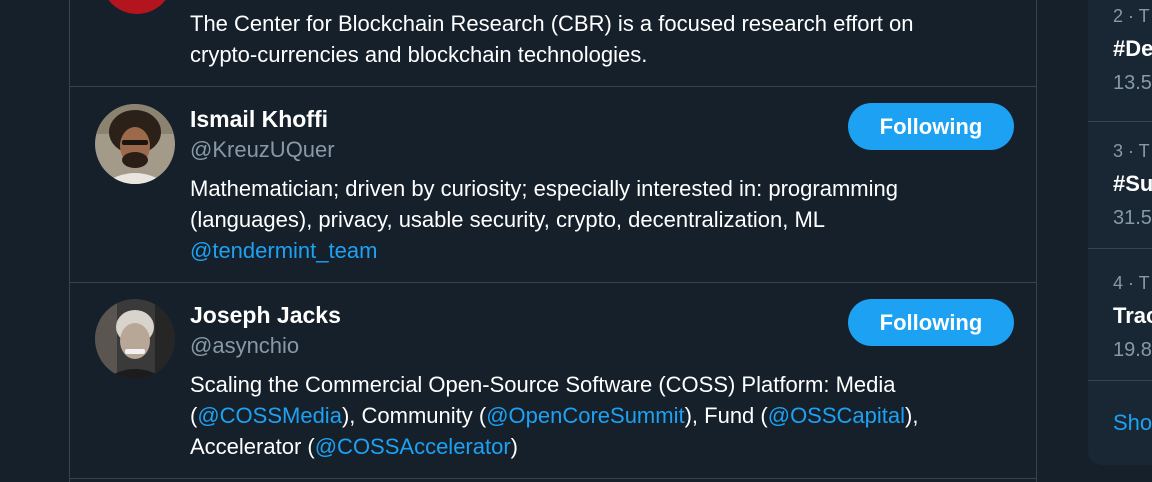 This screenshot has width=1152, height=482. I want to click on user-name: Ismail Khoffi, so click(259, 119).